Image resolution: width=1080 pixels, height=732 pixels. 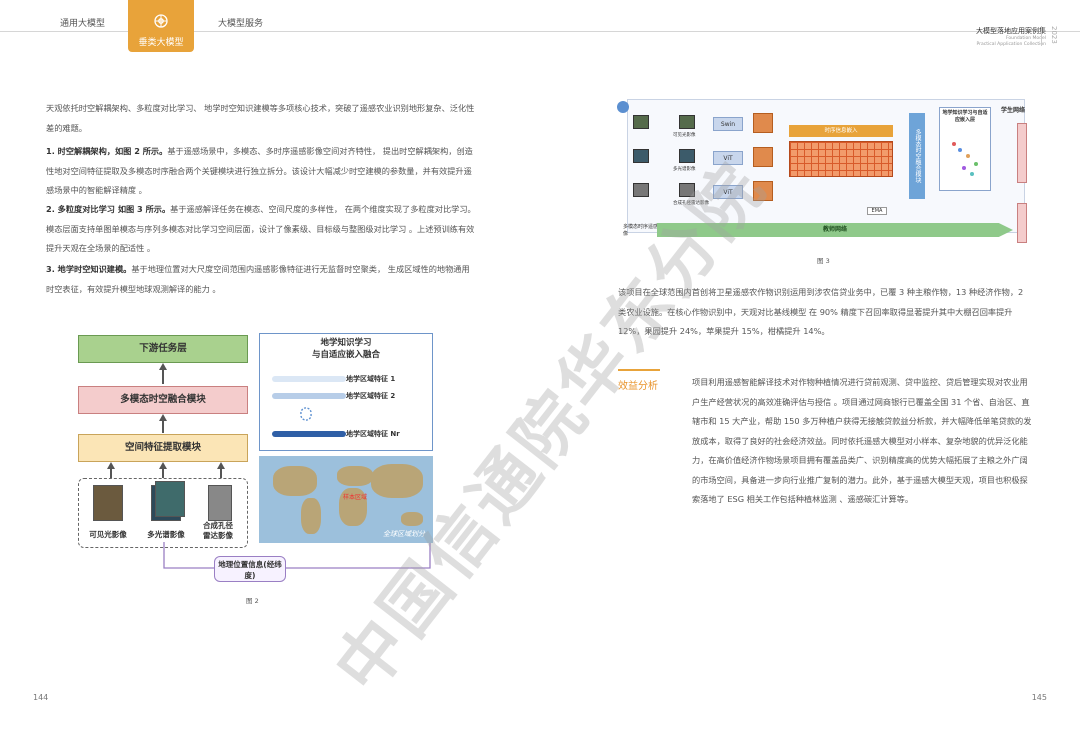 I want to click on geo-embedding-label: 地学知识学习与自适应嵌入层, so click(x=965, y=116).